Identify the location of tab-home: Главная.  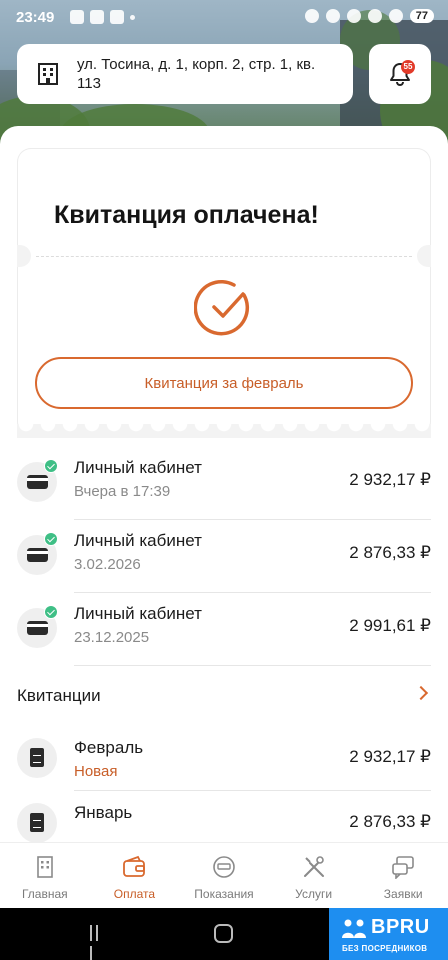
(45, 875).